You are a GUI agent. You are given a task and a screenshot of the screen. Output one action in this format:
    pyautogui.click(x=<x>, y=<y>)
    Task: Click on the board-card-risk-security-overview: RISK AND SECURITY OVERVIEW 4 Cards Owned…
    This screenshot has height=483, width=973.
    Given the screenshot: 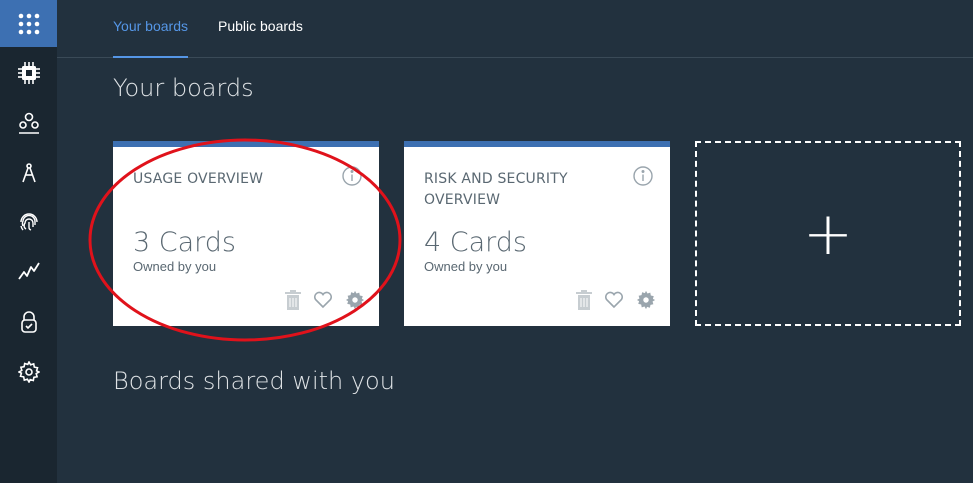 What is the action you would take?
    pyautogui.click(x=537, y=233)
    